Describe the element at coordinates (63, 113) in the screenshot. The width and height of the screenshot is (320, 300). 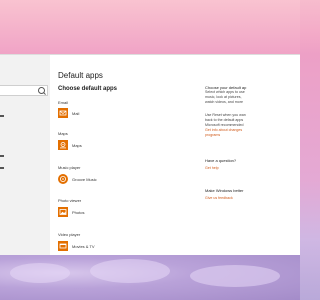
I see `mail-icon` at that location.